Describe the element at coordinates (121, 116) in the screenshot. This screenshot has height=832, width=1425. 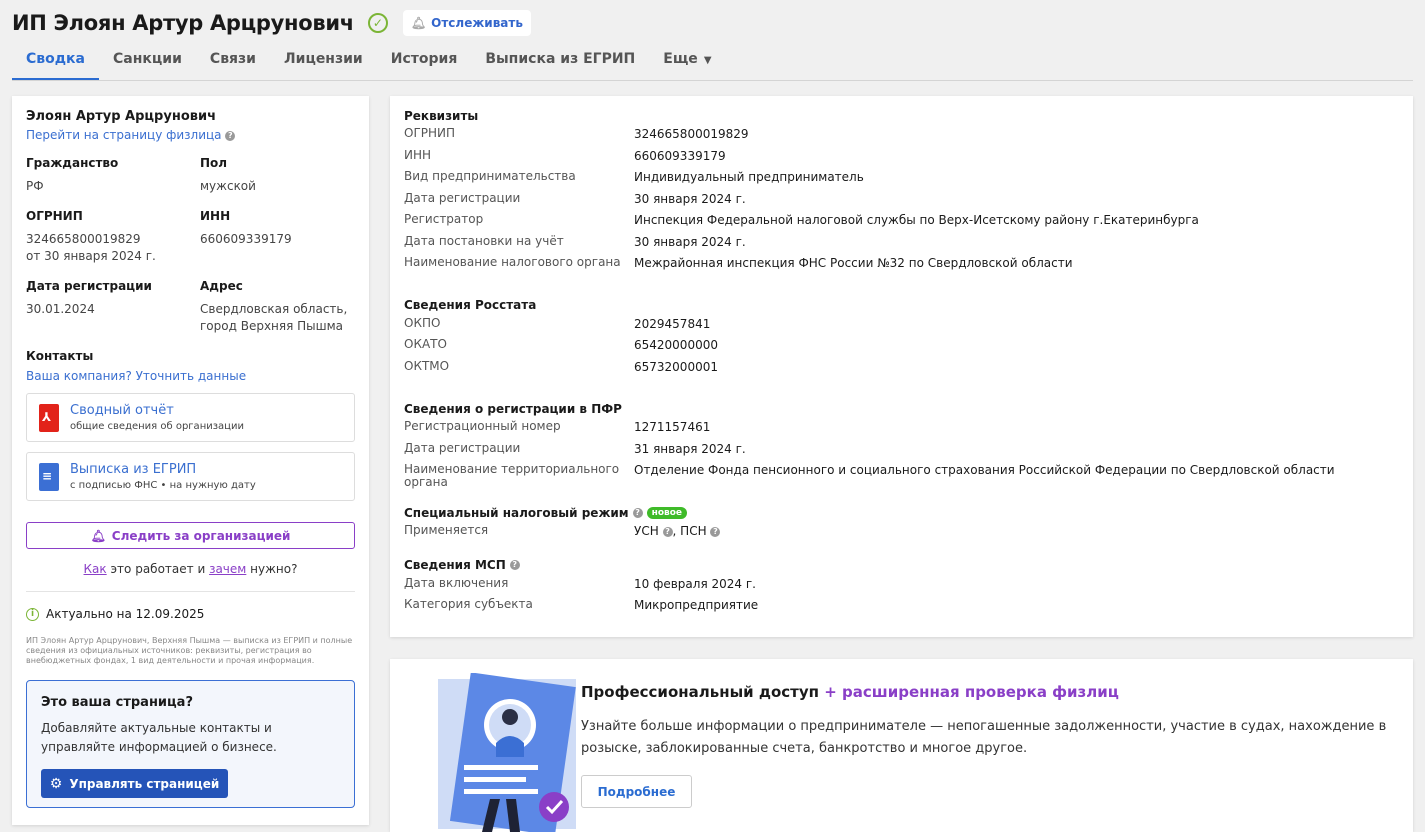
I see `person-name: Элоян Артур Арцрунович` at that location.